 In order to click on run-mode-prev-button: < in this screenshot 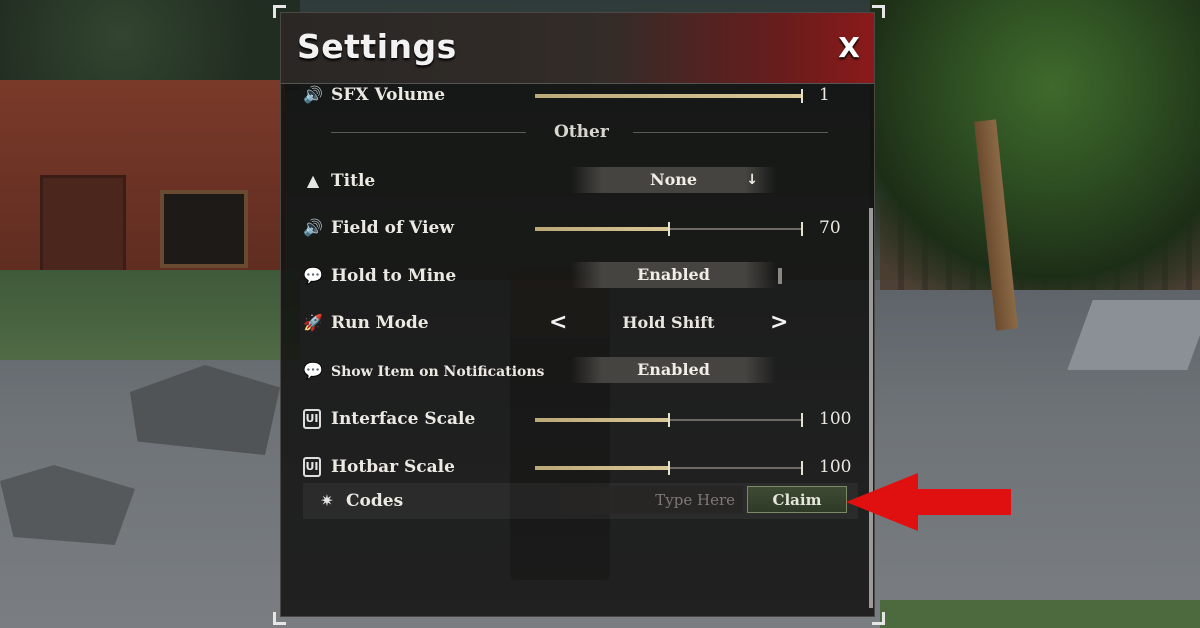, I will do `click(558, 322)`.